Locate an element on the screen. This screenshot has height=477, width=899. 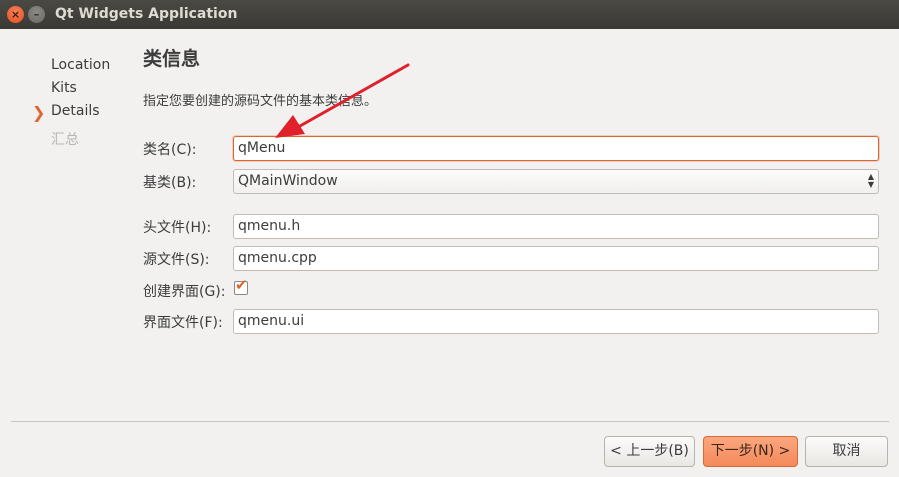
minimize-window-button: – is located at coordinates (36, 14).